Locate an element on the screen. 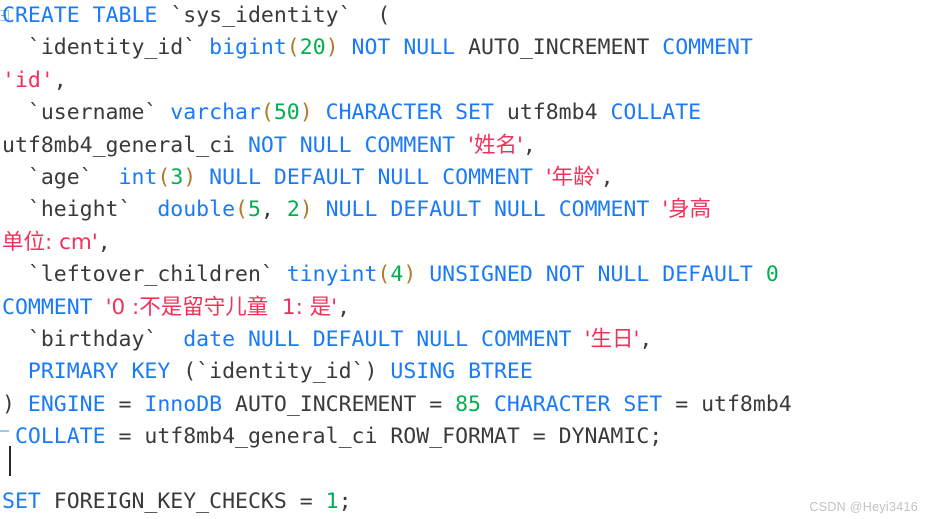 The height and width of the screenshot is (519, 928). token-string: '年龄' is located at coordinates (573, 177).